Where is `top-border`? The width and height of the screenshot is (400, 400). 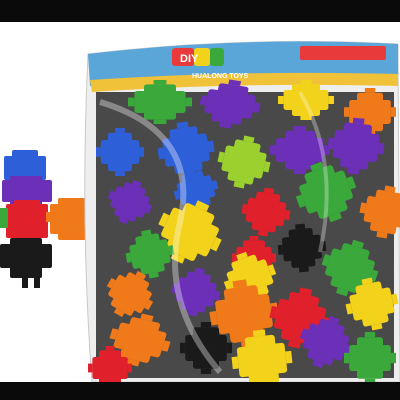 top-border is located at coordinates (200, 11).